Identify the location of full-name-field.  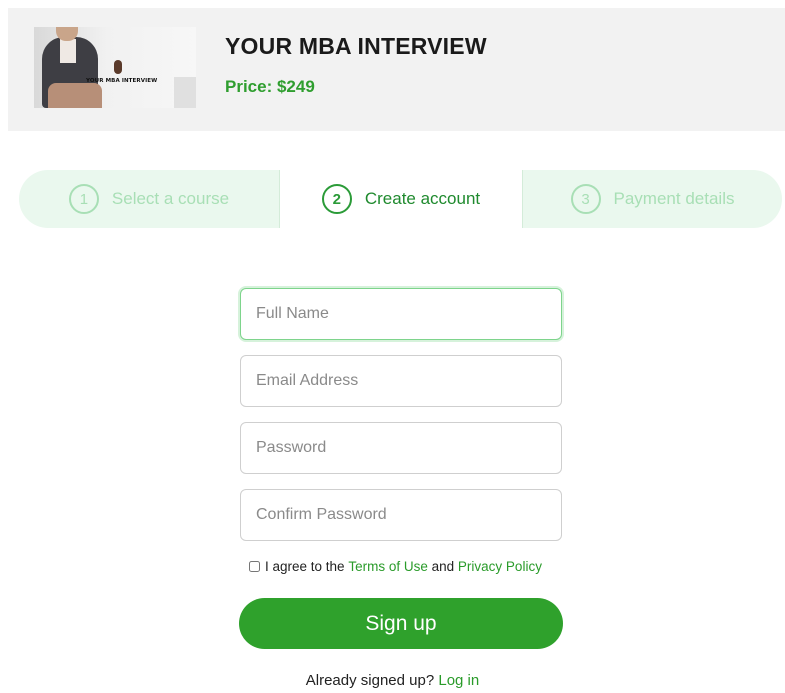
(401, 314).